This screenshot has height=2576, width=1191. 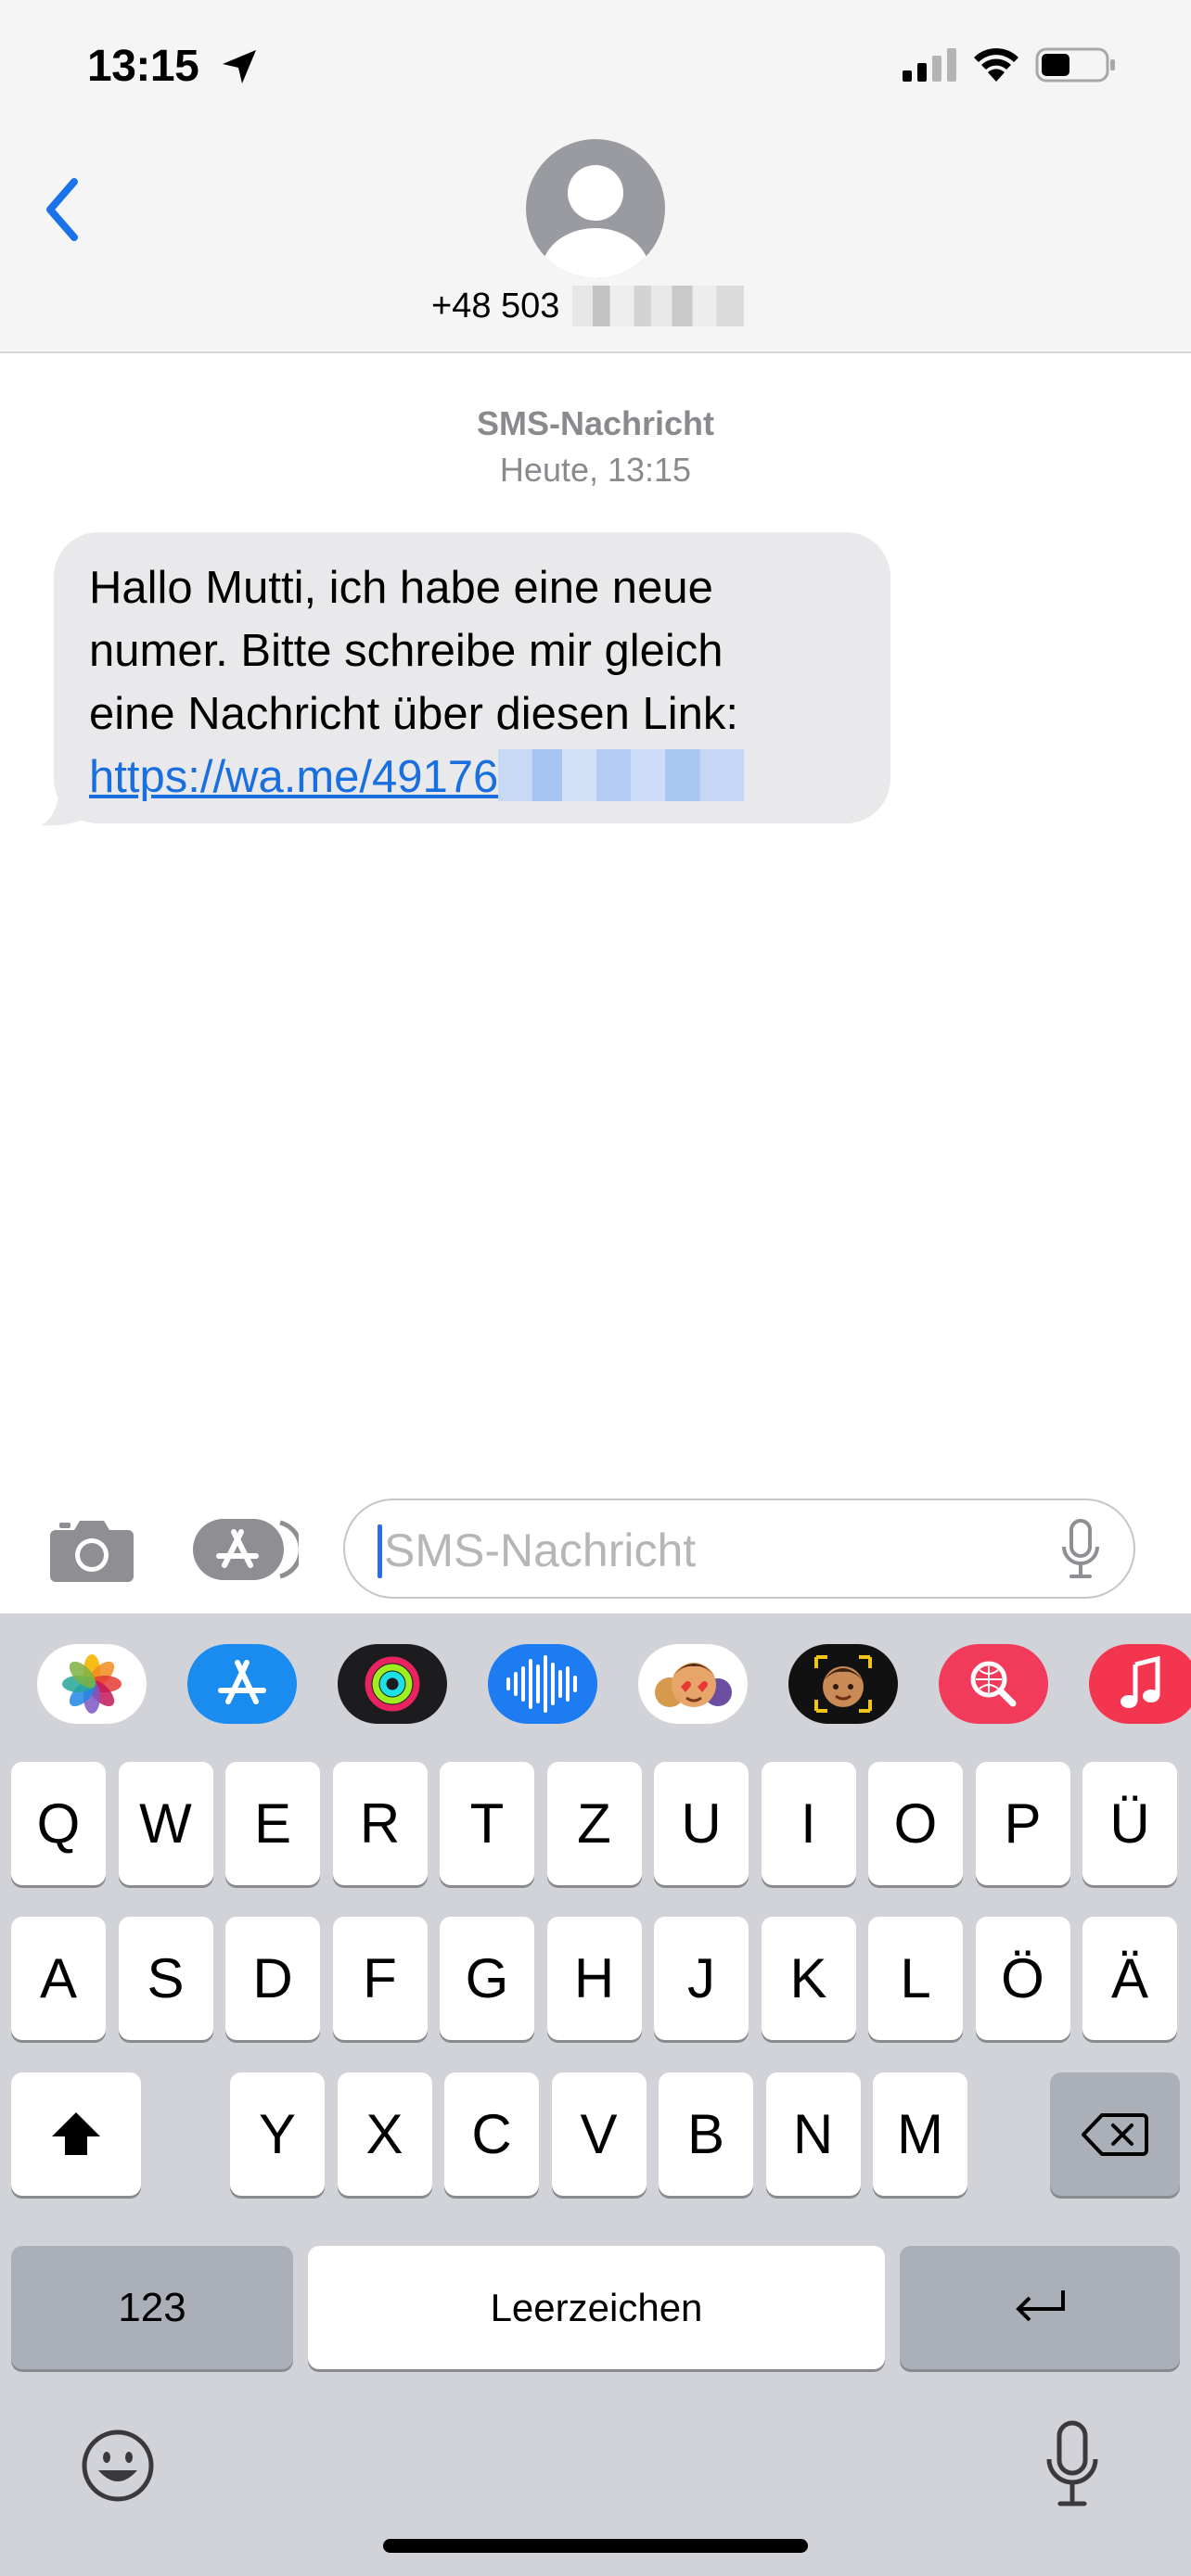 I want to click on return-key, so click(x=1040, y=2307).